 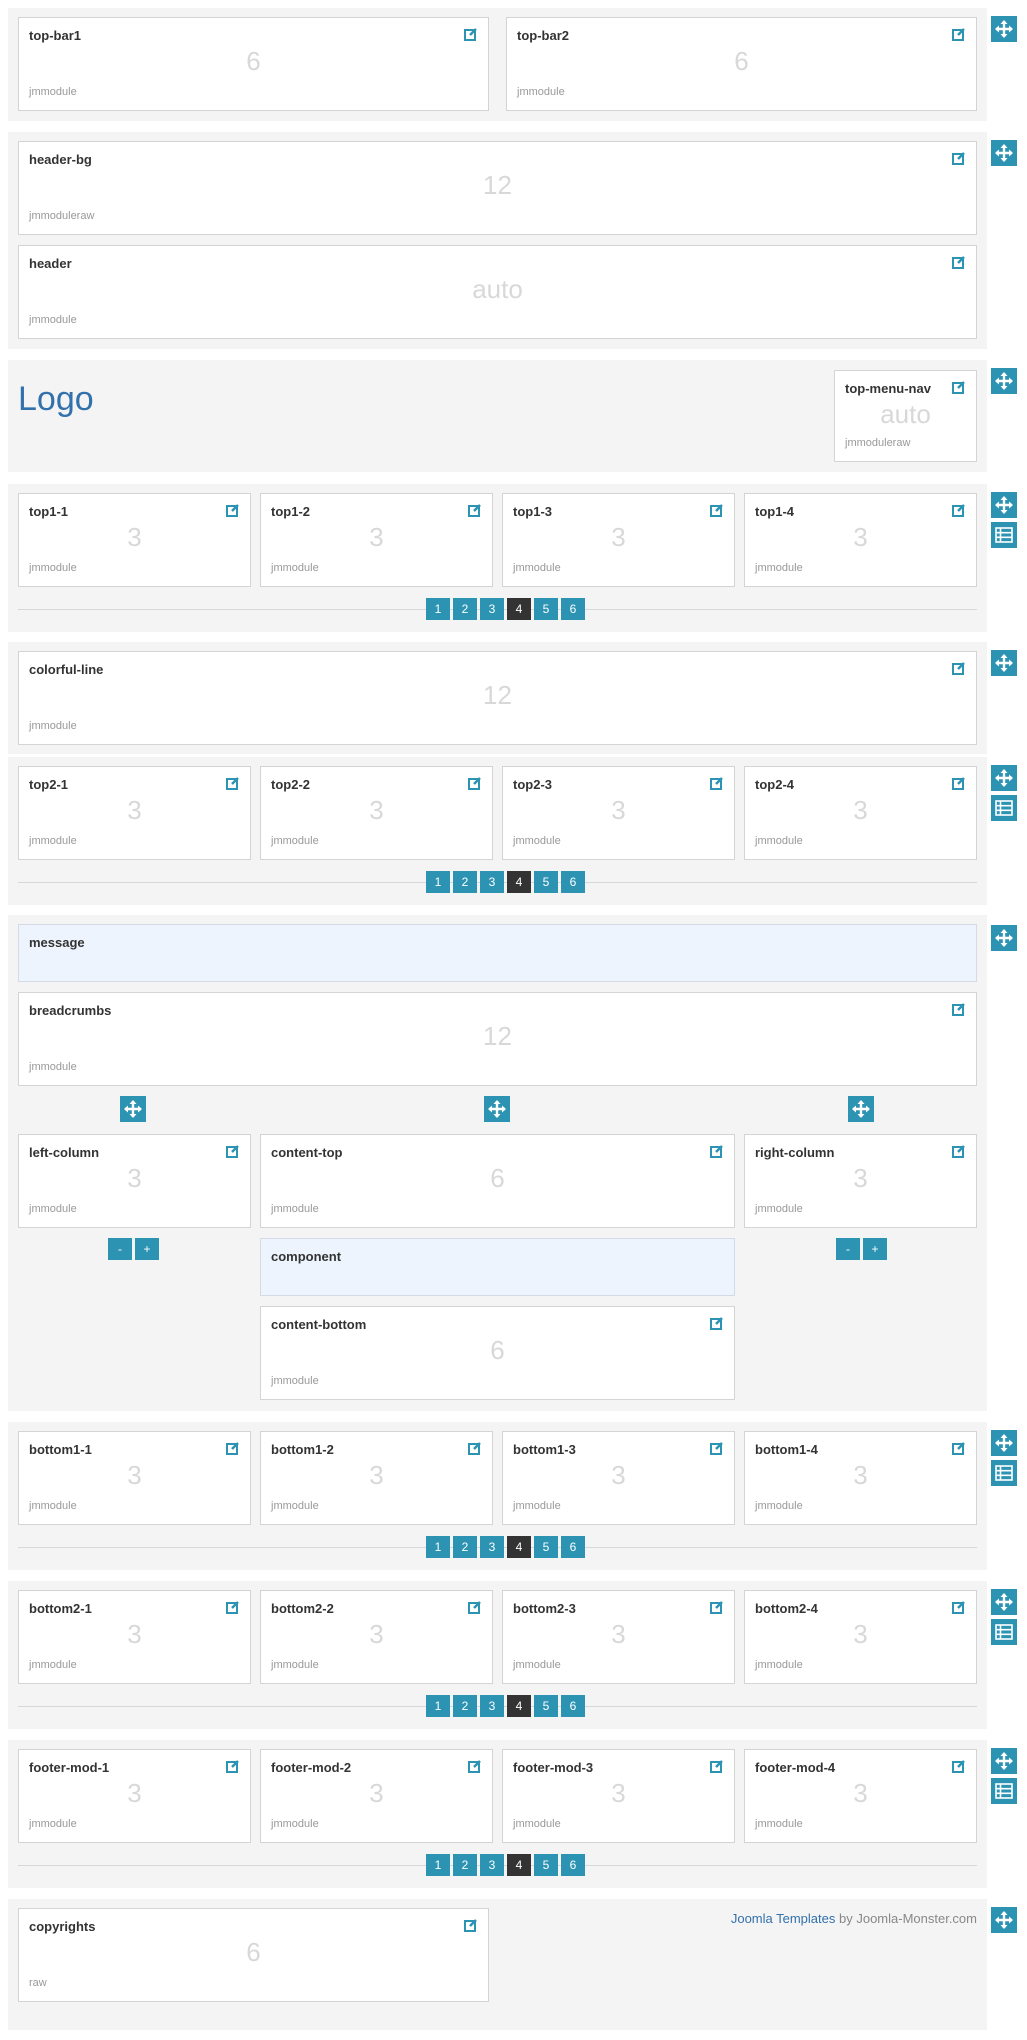 What do you see at coordinates (376, 813) in the screenshot?
I see `module-top2-2: top2-2 3 jmmodule` at bounding box center [376, 813].